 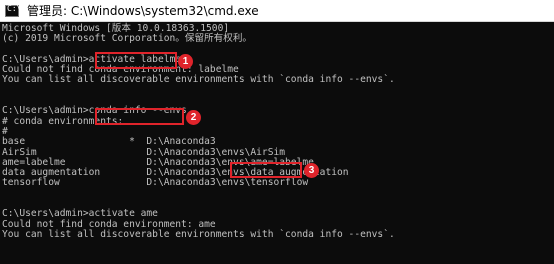 What do you see at coordinates (193, 117) in the screenshot?
I see `callout-2: 2` at bounding box center [193, 117].